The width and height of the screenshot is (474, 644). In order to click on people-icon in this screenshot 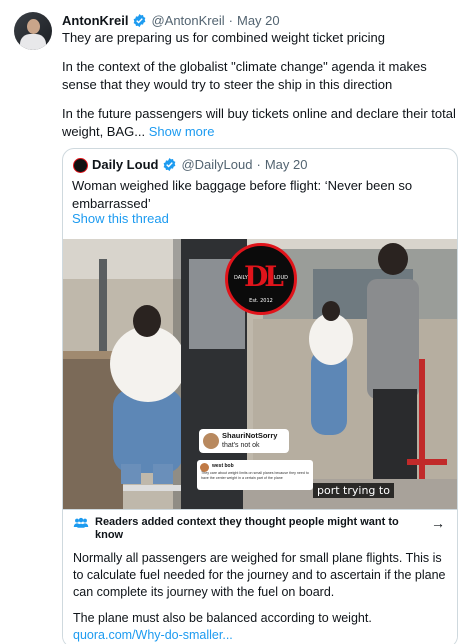, I will do `click(81, 522)`.